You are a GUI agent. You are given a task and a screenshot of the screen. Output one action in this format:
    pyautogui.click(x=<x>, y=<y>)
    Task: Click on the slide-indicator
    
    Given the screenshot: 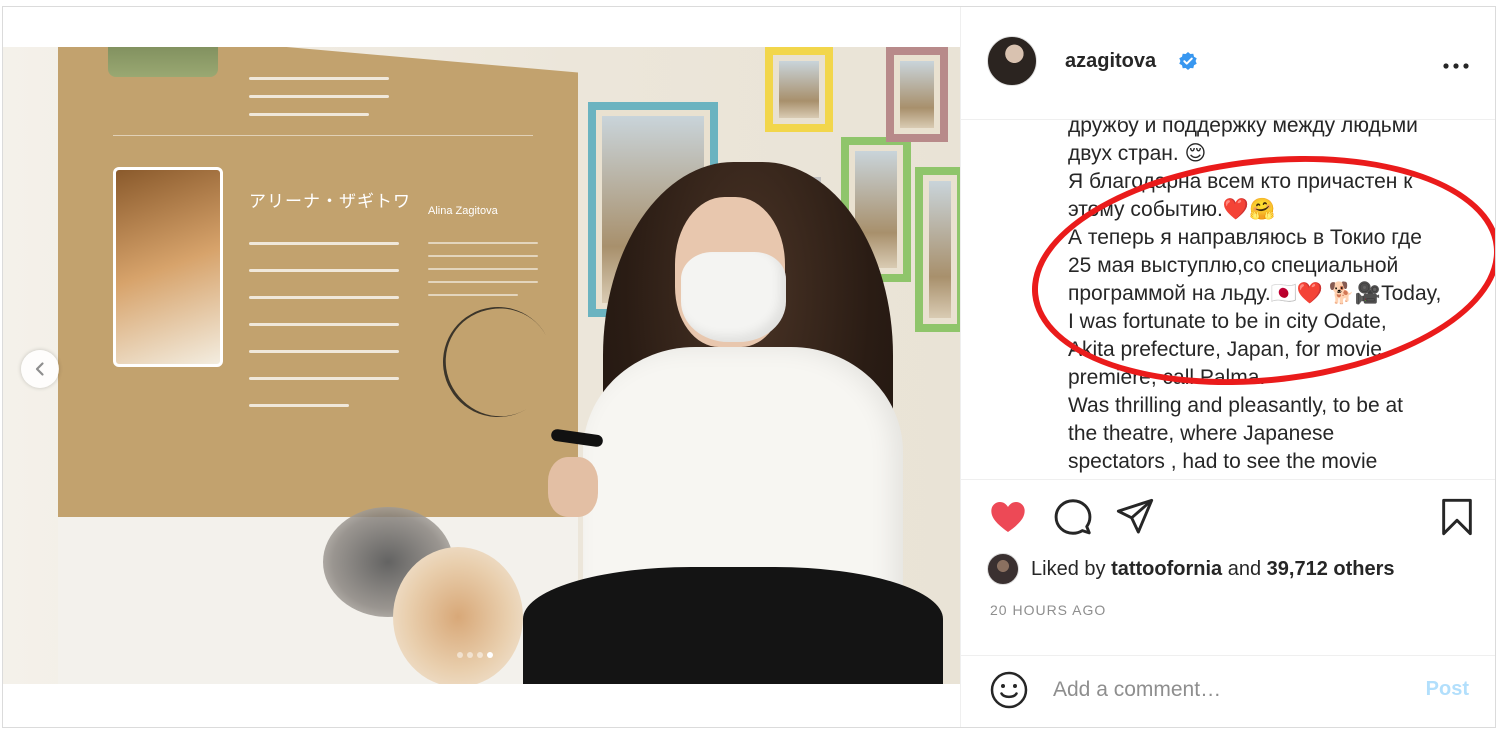 What is the action you would take?
    pyautogui.click(x=475, y=655)
    